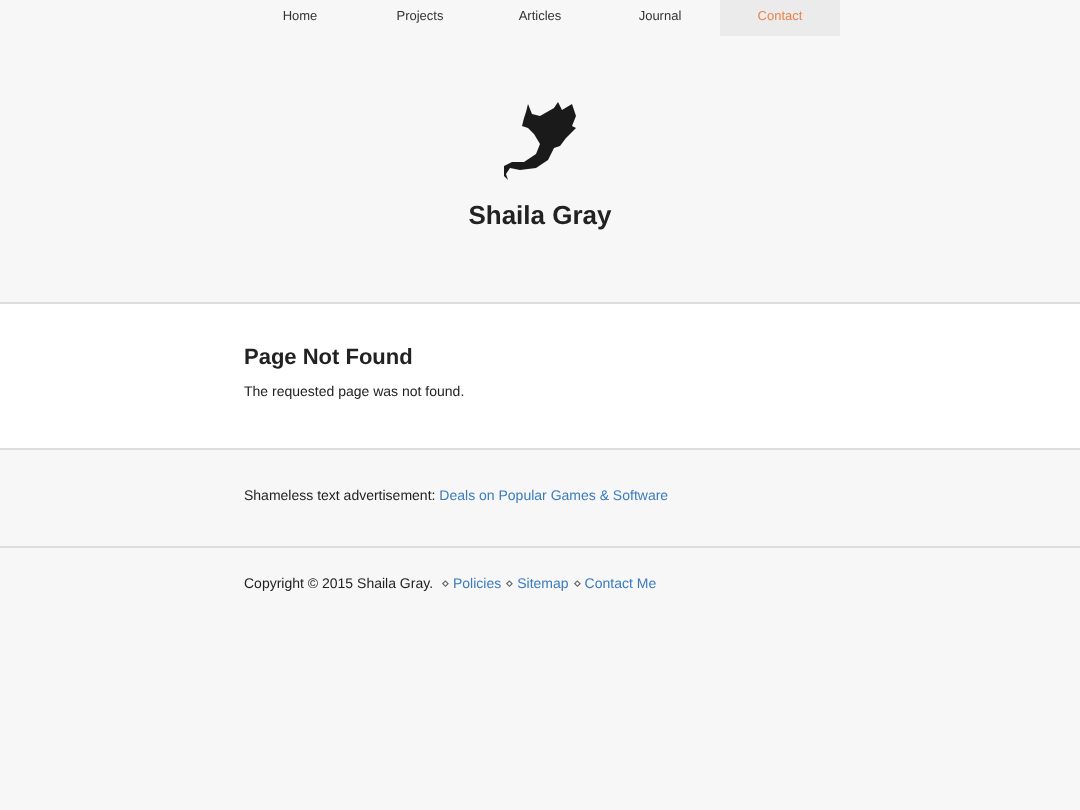 The height and width of the screenshot is (810, 1080). I want to click on page-heading: Page Not Found, so click(329, 358).